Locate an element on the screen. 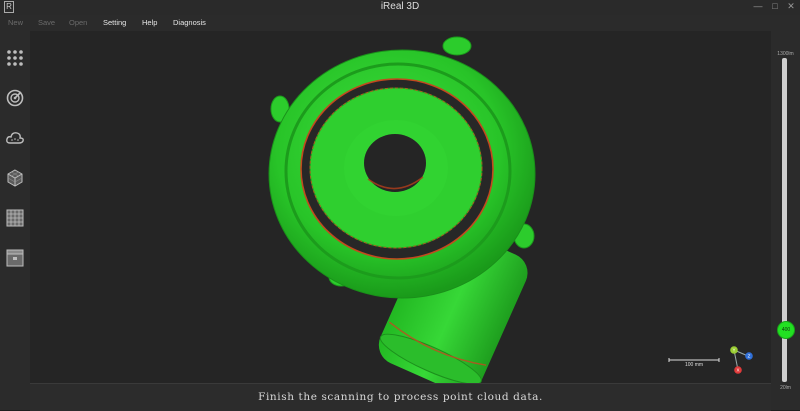 The height and width of the screenshot is (411, 800). axis-y-label: Y is located at coordinates (733, 350).